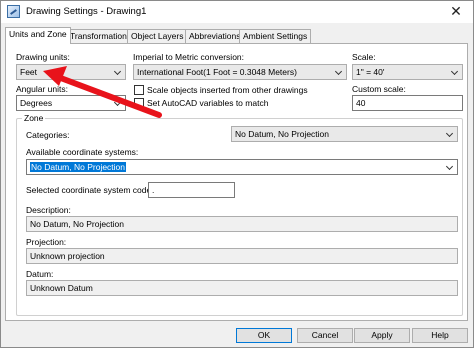 This screenshot has height=348, width=474. Describe the element at coordinates (40, 274) in the screenshot. I see `datum-label: Datum:` at that location.